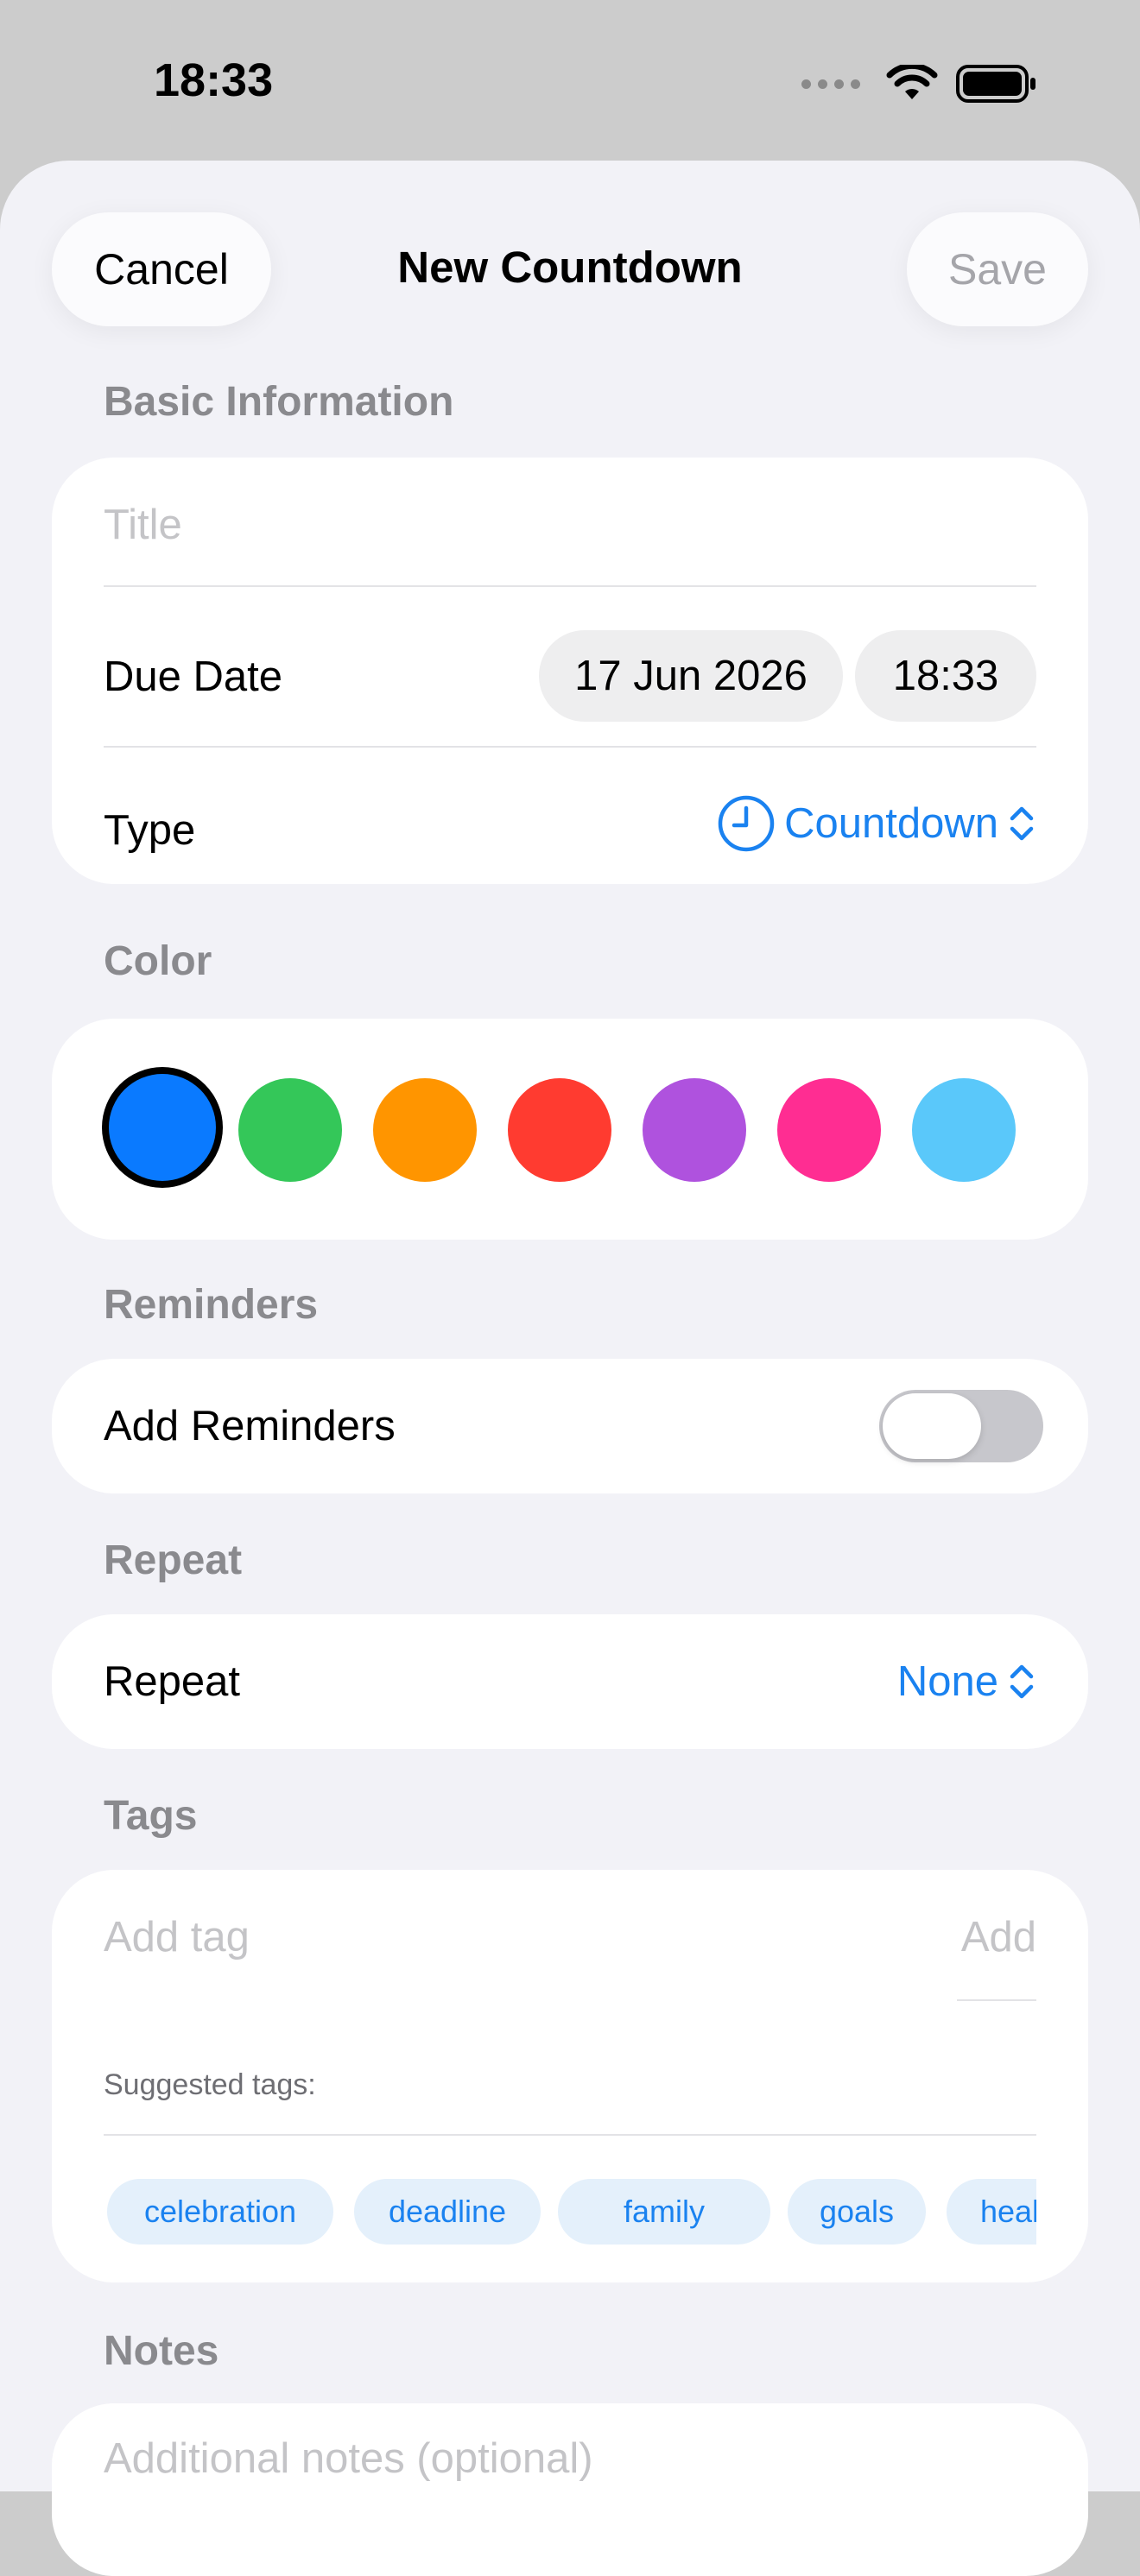 The width and height of the screenshot is (1140, 2576). I want to click on signal-icon, so click(830, 84).